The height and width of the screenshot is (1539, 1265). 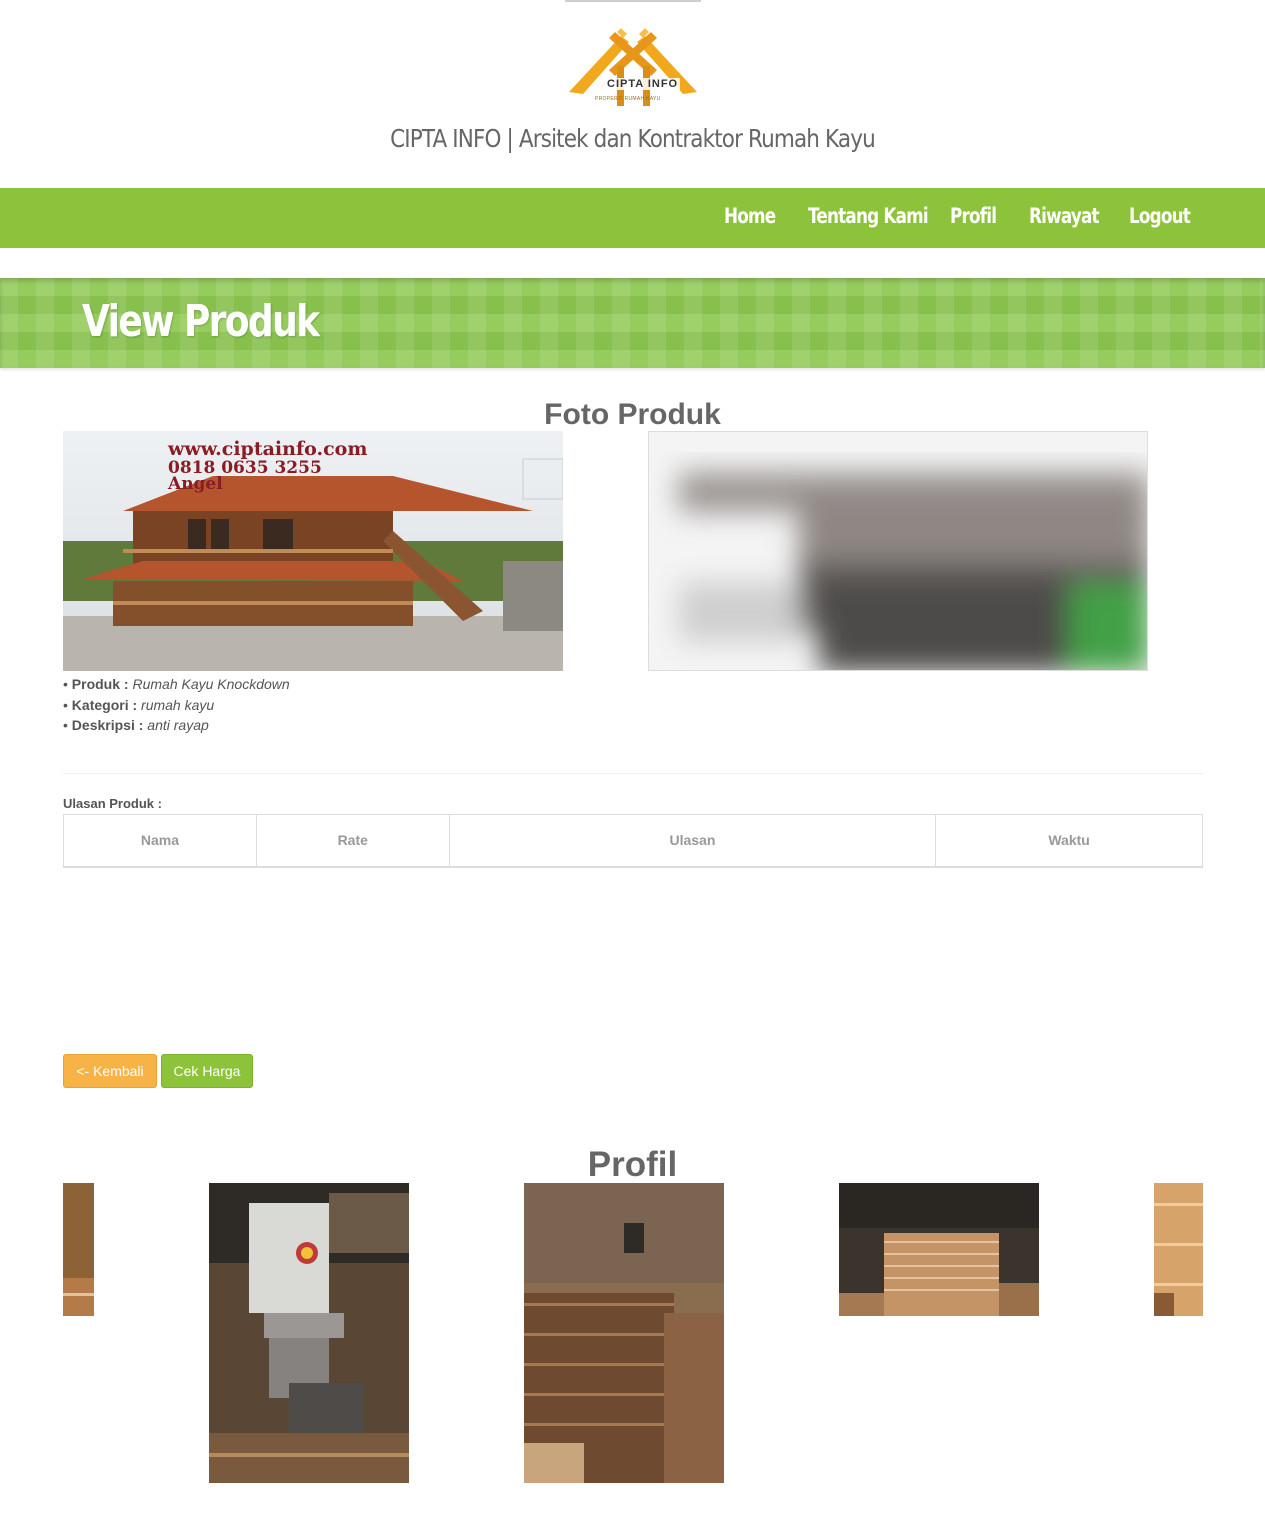 What do you see at coordinates (352, 841) in the screenshot?
I see `col-rate: Rate` at bounding box center [352, 841].